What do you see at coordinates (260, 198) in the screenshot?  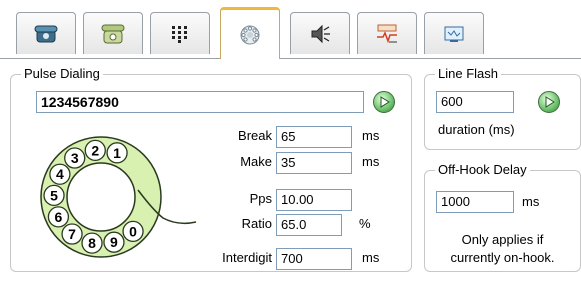 I see `pps-label: Pps` at bounding box center [260, 198].